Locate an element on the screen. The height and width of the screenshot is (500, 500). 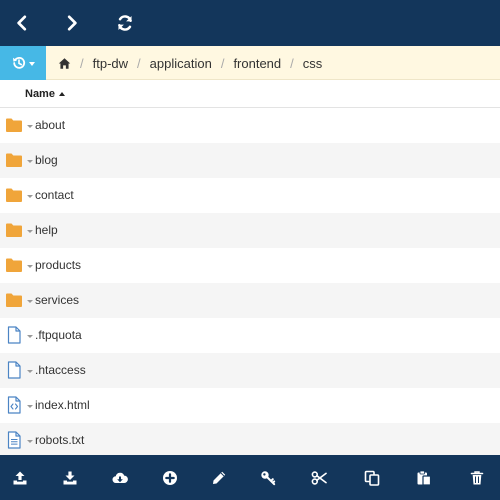
download-icon is located at coordinates (70, 478).